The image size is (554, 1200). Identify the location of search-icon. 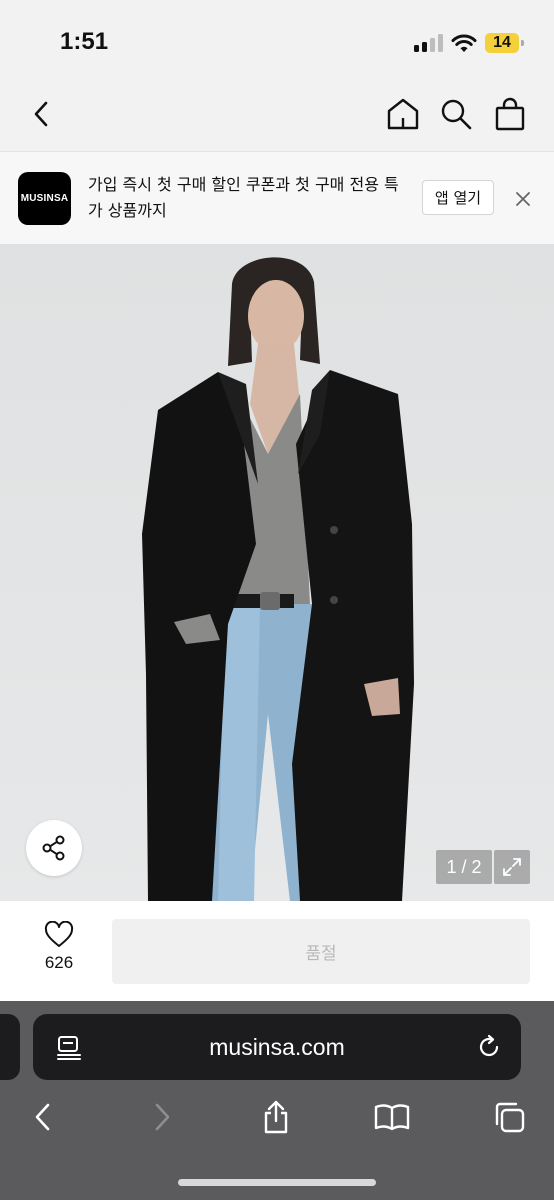
(456, 114).